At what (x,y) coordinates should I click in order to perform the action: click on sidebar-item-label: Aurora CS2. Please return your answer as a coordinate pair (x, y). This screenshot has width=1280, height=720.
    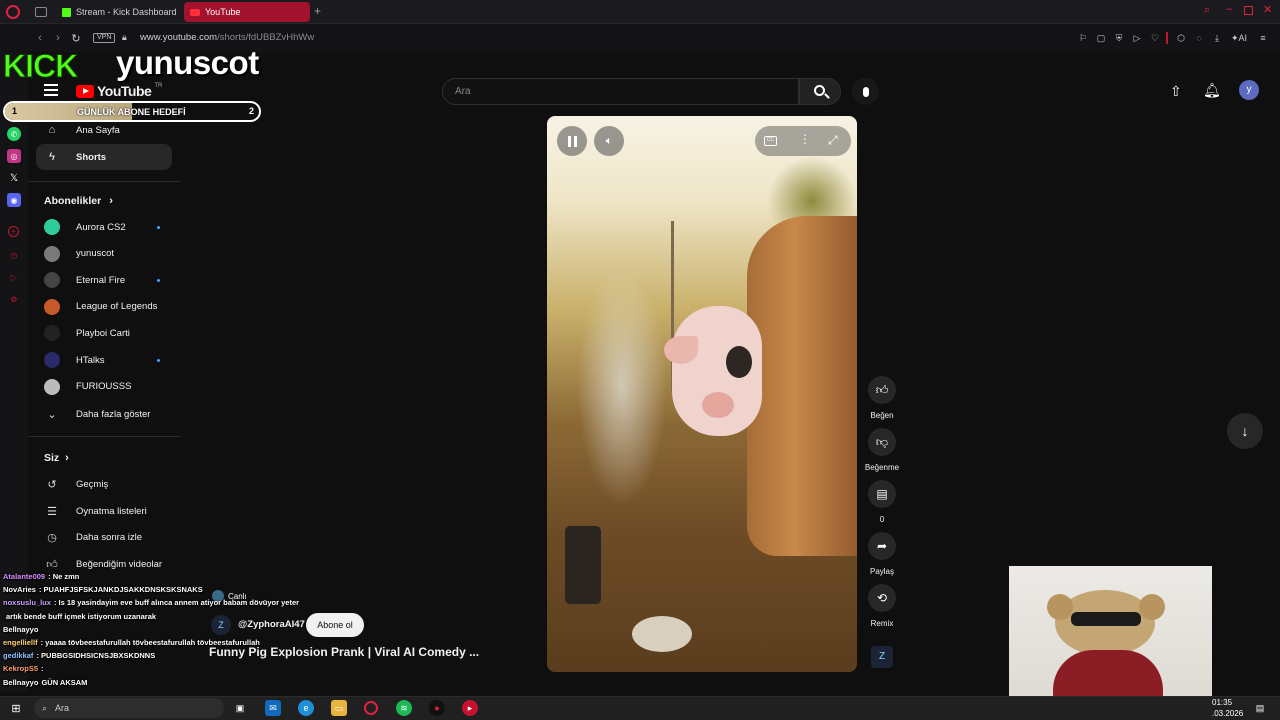
    Looking at the image, I should click on (101, 227).